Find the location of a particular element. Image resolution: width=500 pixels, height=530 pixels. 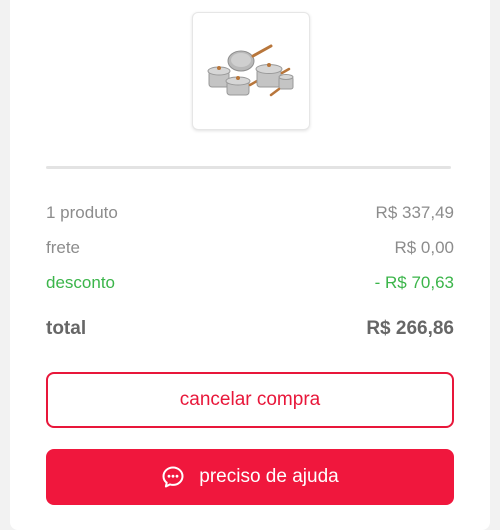

total-row: total R$ 266,86 is located at coordinates (250, 330).